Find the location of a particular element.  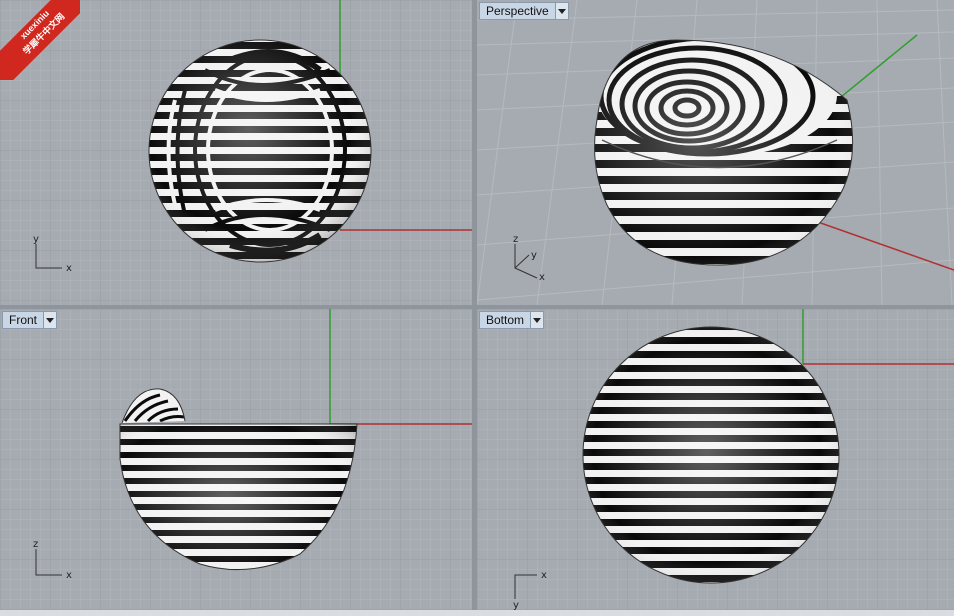

viewport-title: Front is located at coordinates (23, 320).